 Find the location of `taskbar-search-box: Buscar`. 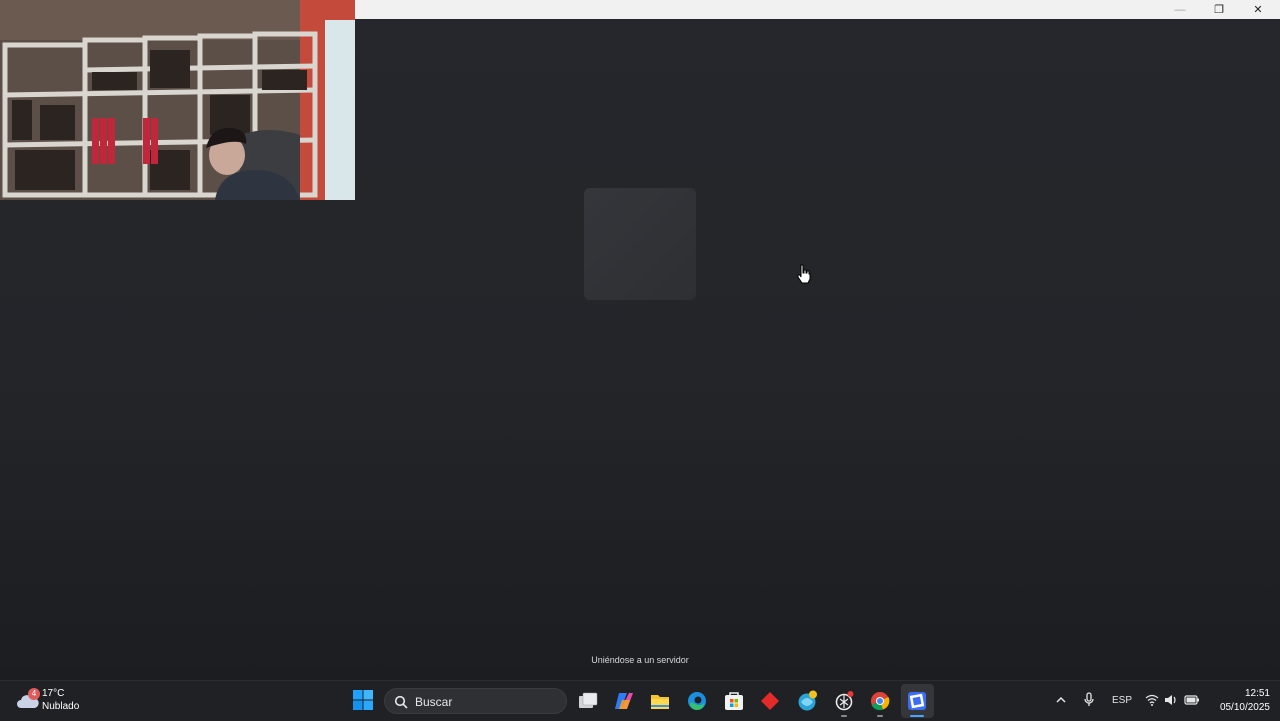

taskbar-search-box: Buscar is located at coordinates (475, 701).